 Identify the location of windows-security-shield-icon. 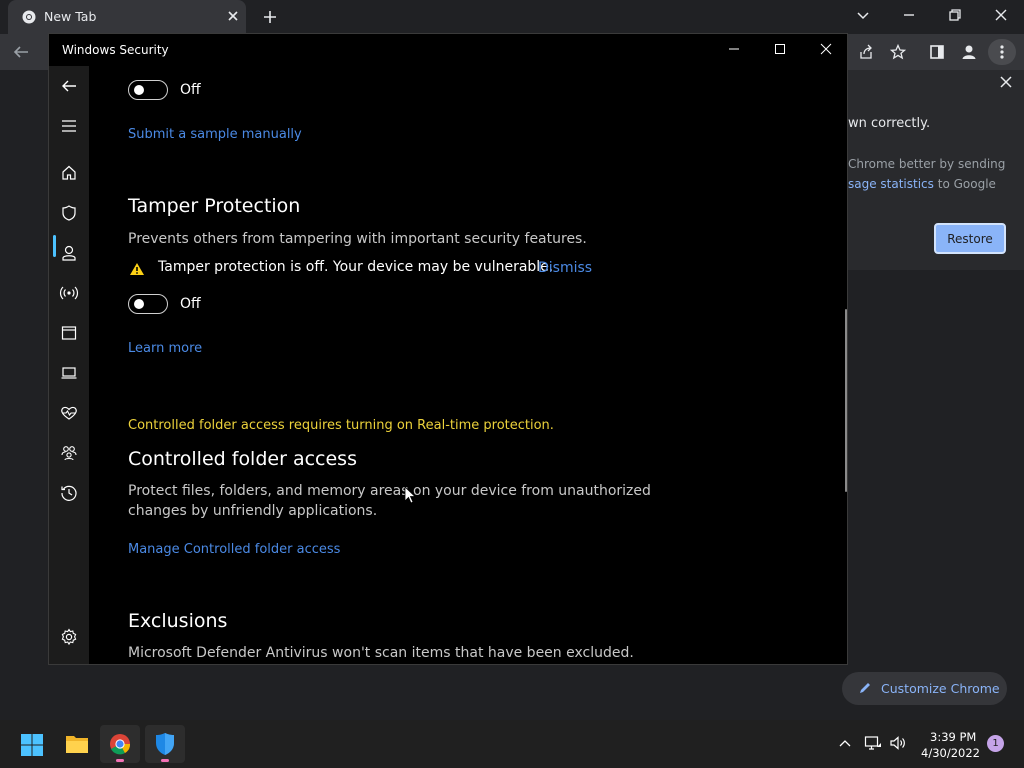
(165, 744).